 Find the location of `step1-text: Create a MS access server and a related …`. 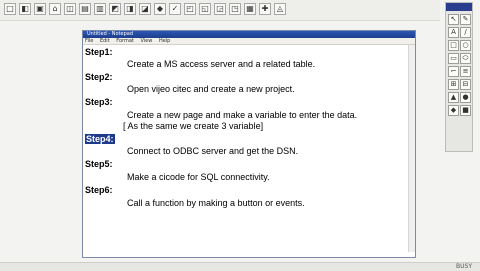

step1-text: Create a MS access server and a related … is located at coordinates (221, 64).